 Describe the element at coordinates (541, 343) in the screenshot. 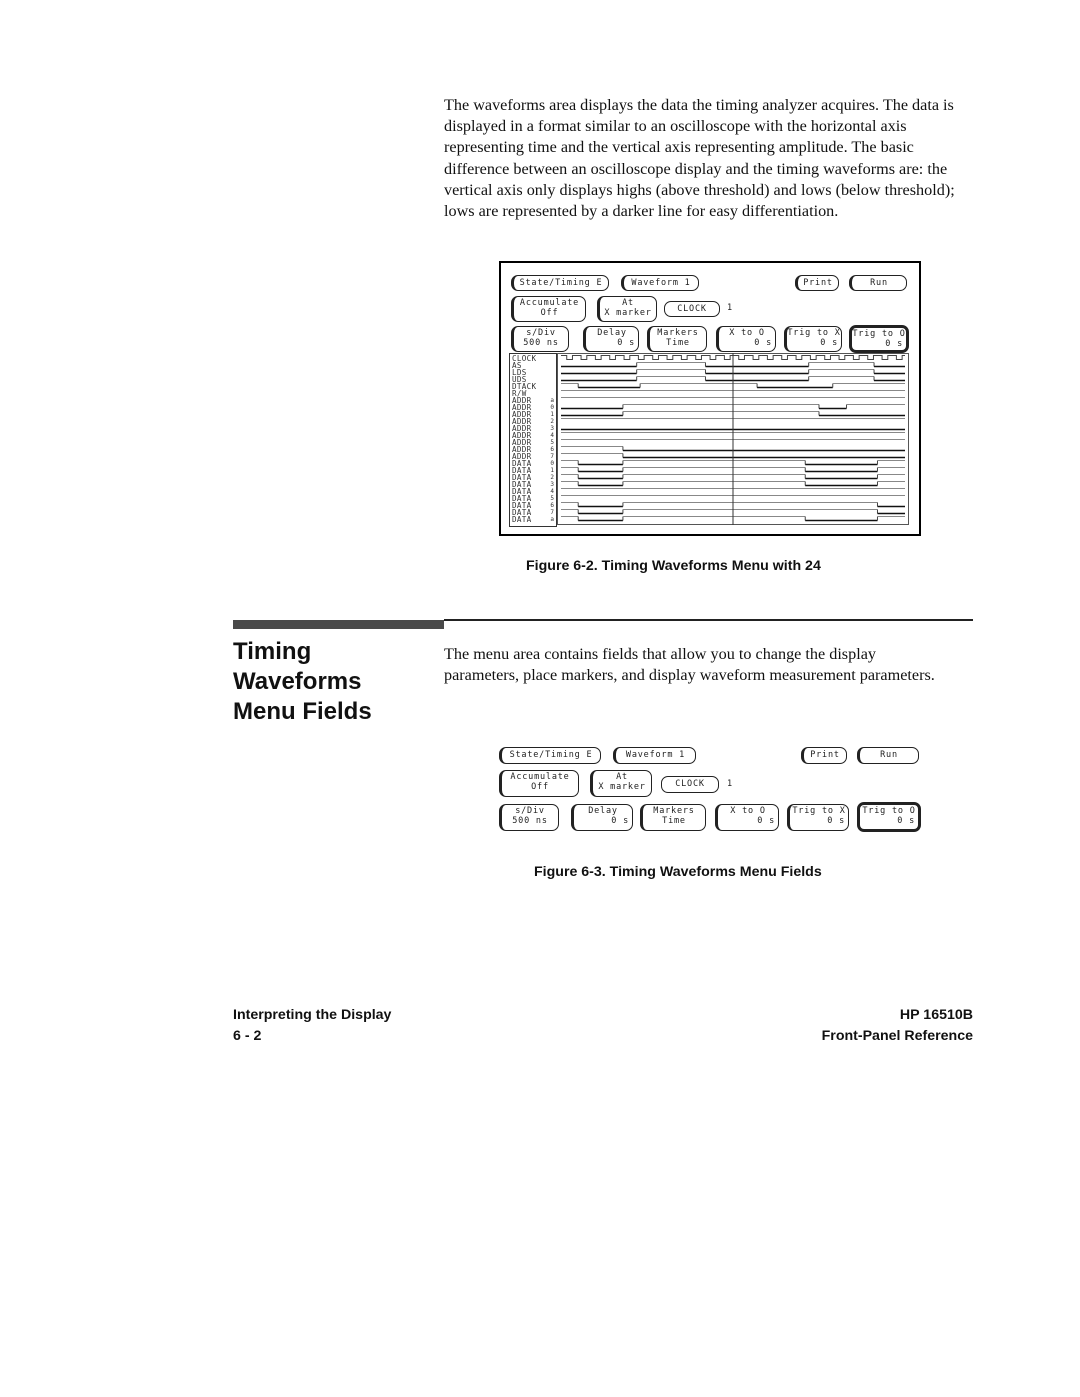

I see `sdiv-value: 500 ns` at that location.